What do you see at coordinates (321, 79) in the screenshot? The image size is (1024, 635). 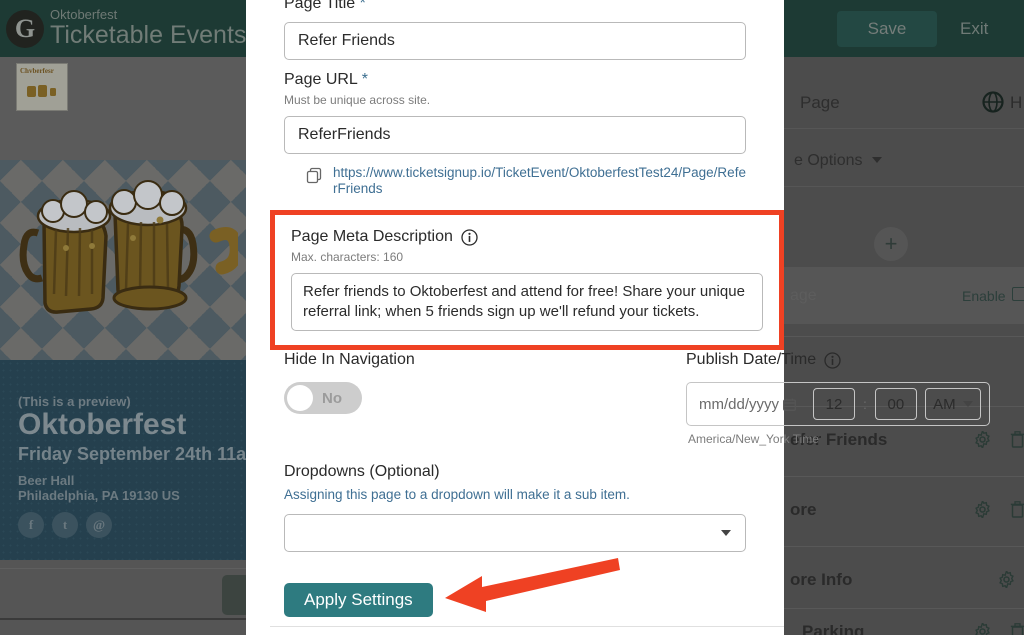 I see `page-url-label-text: Page URL` at bounding box center [321, 79].